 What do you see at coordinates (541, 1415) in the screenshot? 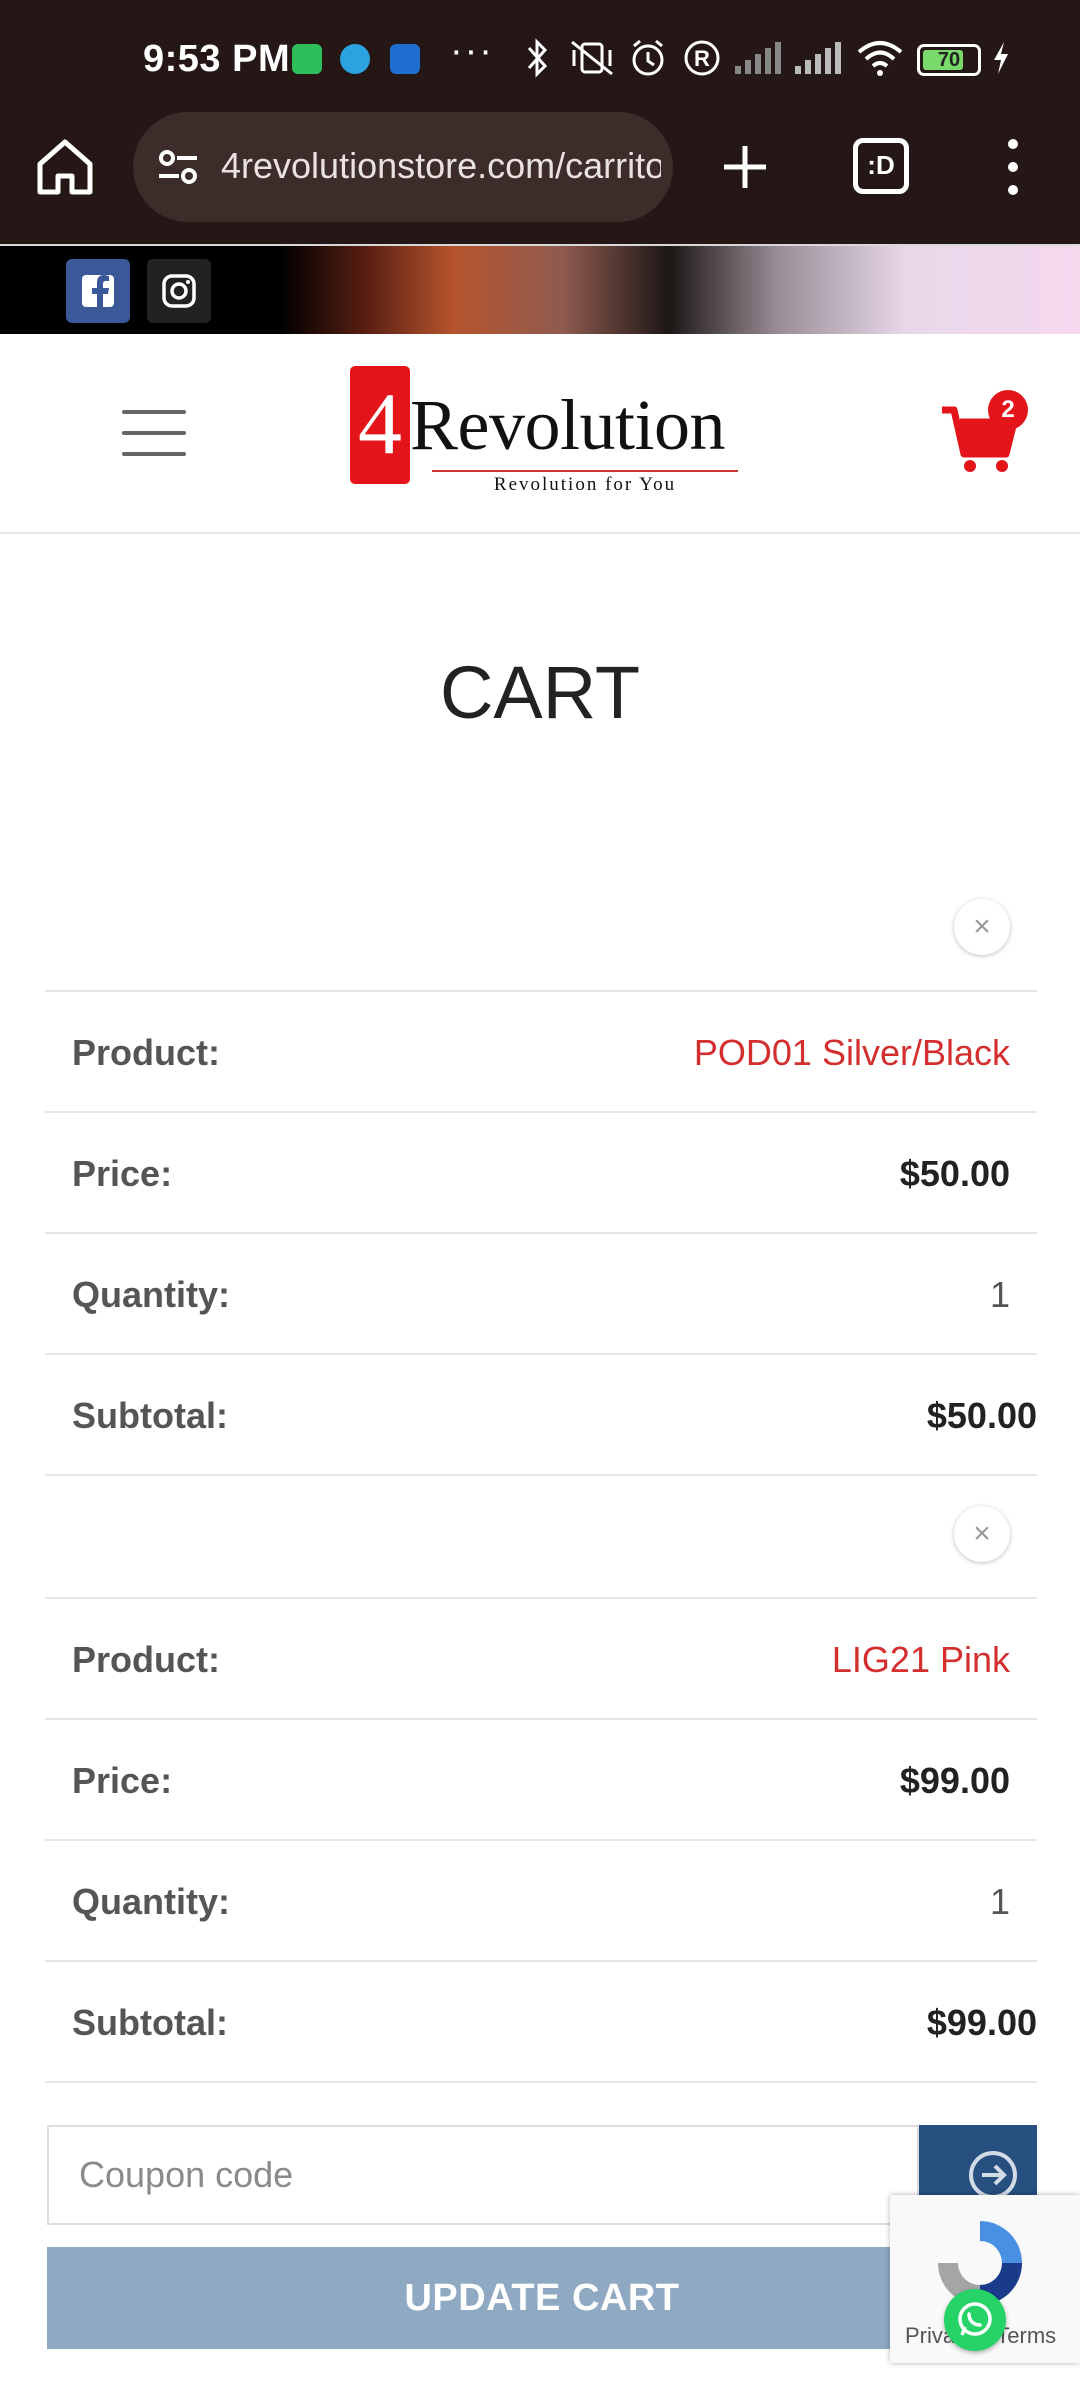
I see `subtotal-row: Subtotal: $50.00` at bounding box center [541, 1415].